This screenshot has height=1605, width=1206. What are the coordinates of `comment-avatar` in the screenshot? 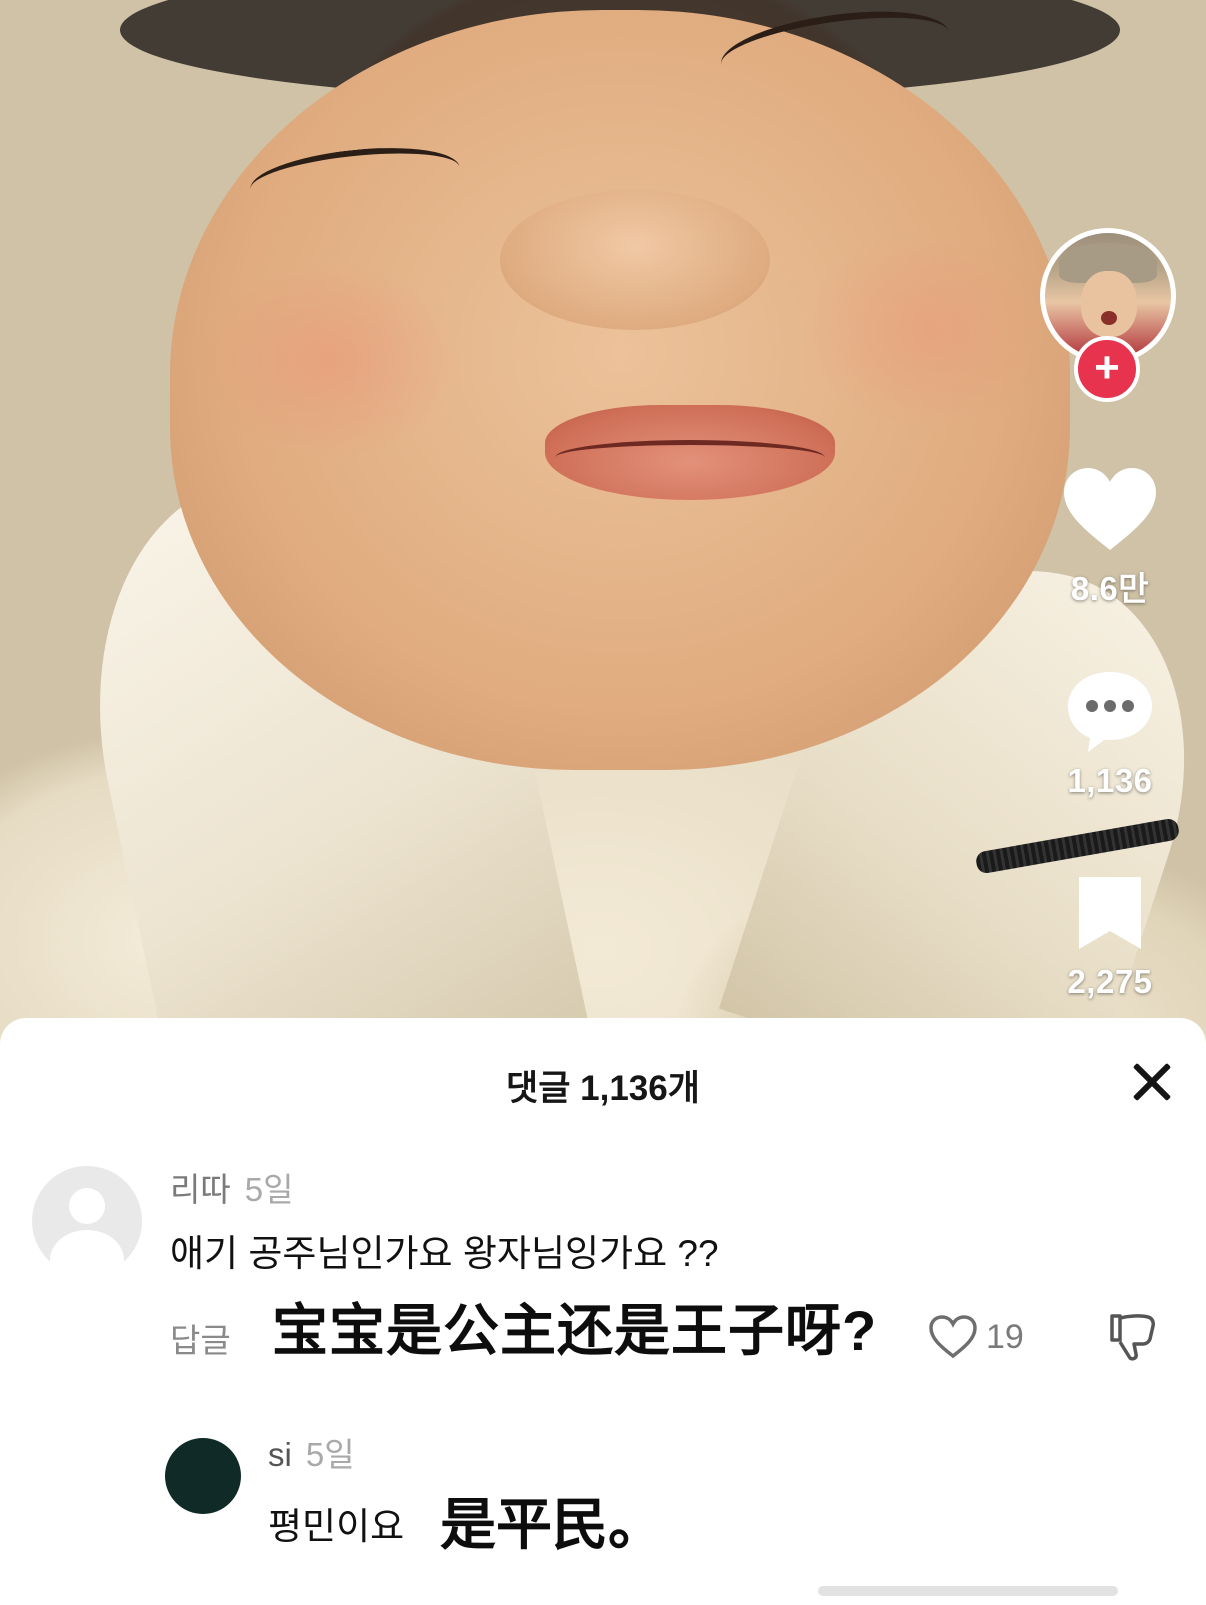 It's located at (87, 1221).